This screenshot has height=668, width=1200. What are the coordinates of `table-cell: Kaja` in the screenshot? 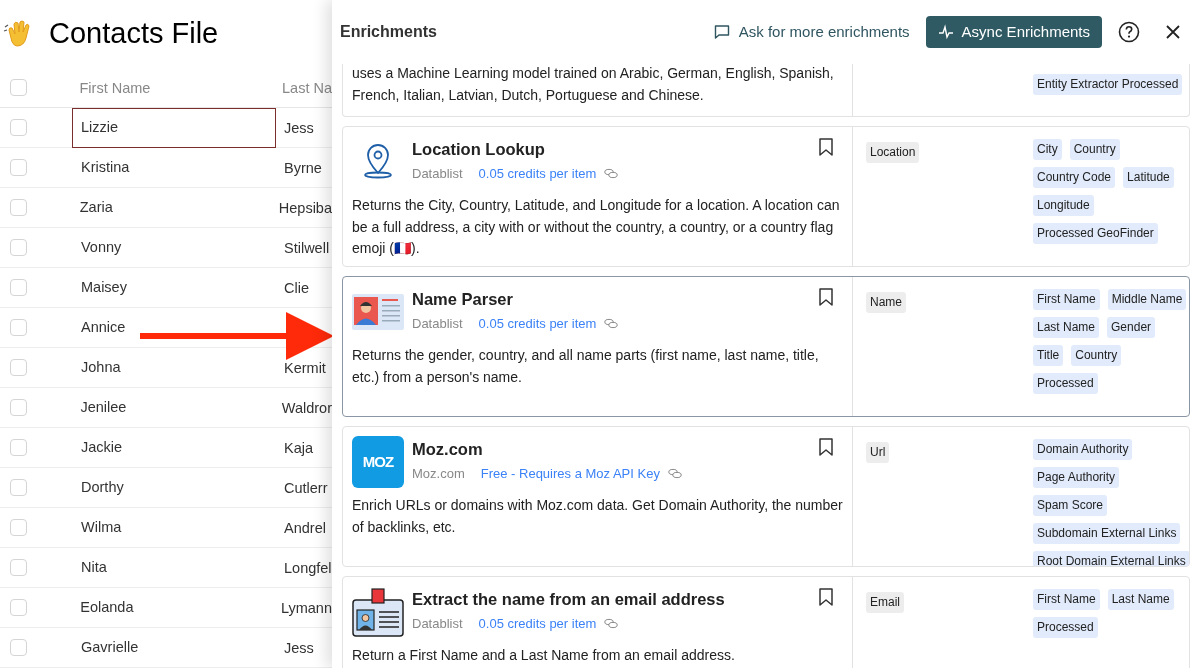 It's located at (299, 447).